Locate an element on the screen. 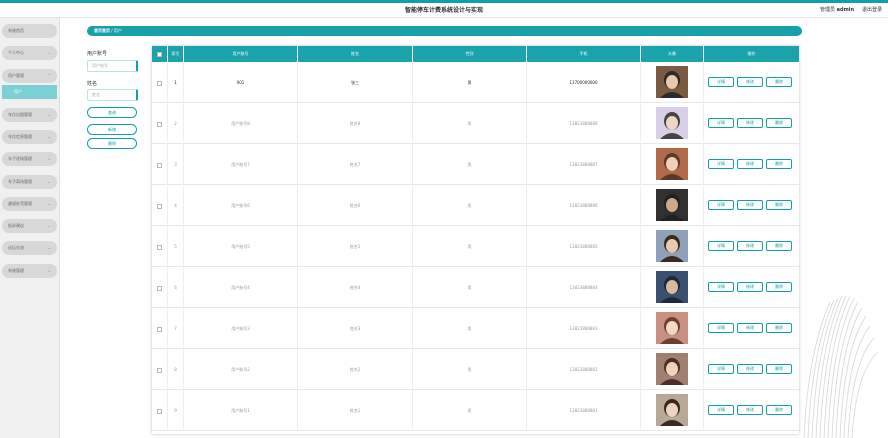 Image resolution: width=888 pixels, height=438 pixels. sidebar-item-system: 系统管理 ⌄ is located at coordinates (29, 271).